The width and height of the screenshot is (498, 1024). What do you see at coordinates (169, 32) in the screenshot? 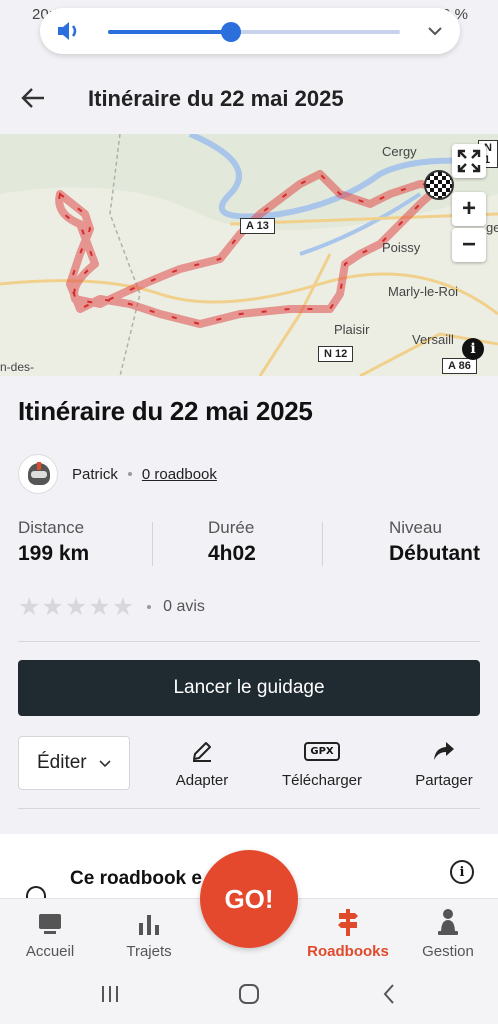
I see `volume-slider-fill` at bounding box center [169, 32].